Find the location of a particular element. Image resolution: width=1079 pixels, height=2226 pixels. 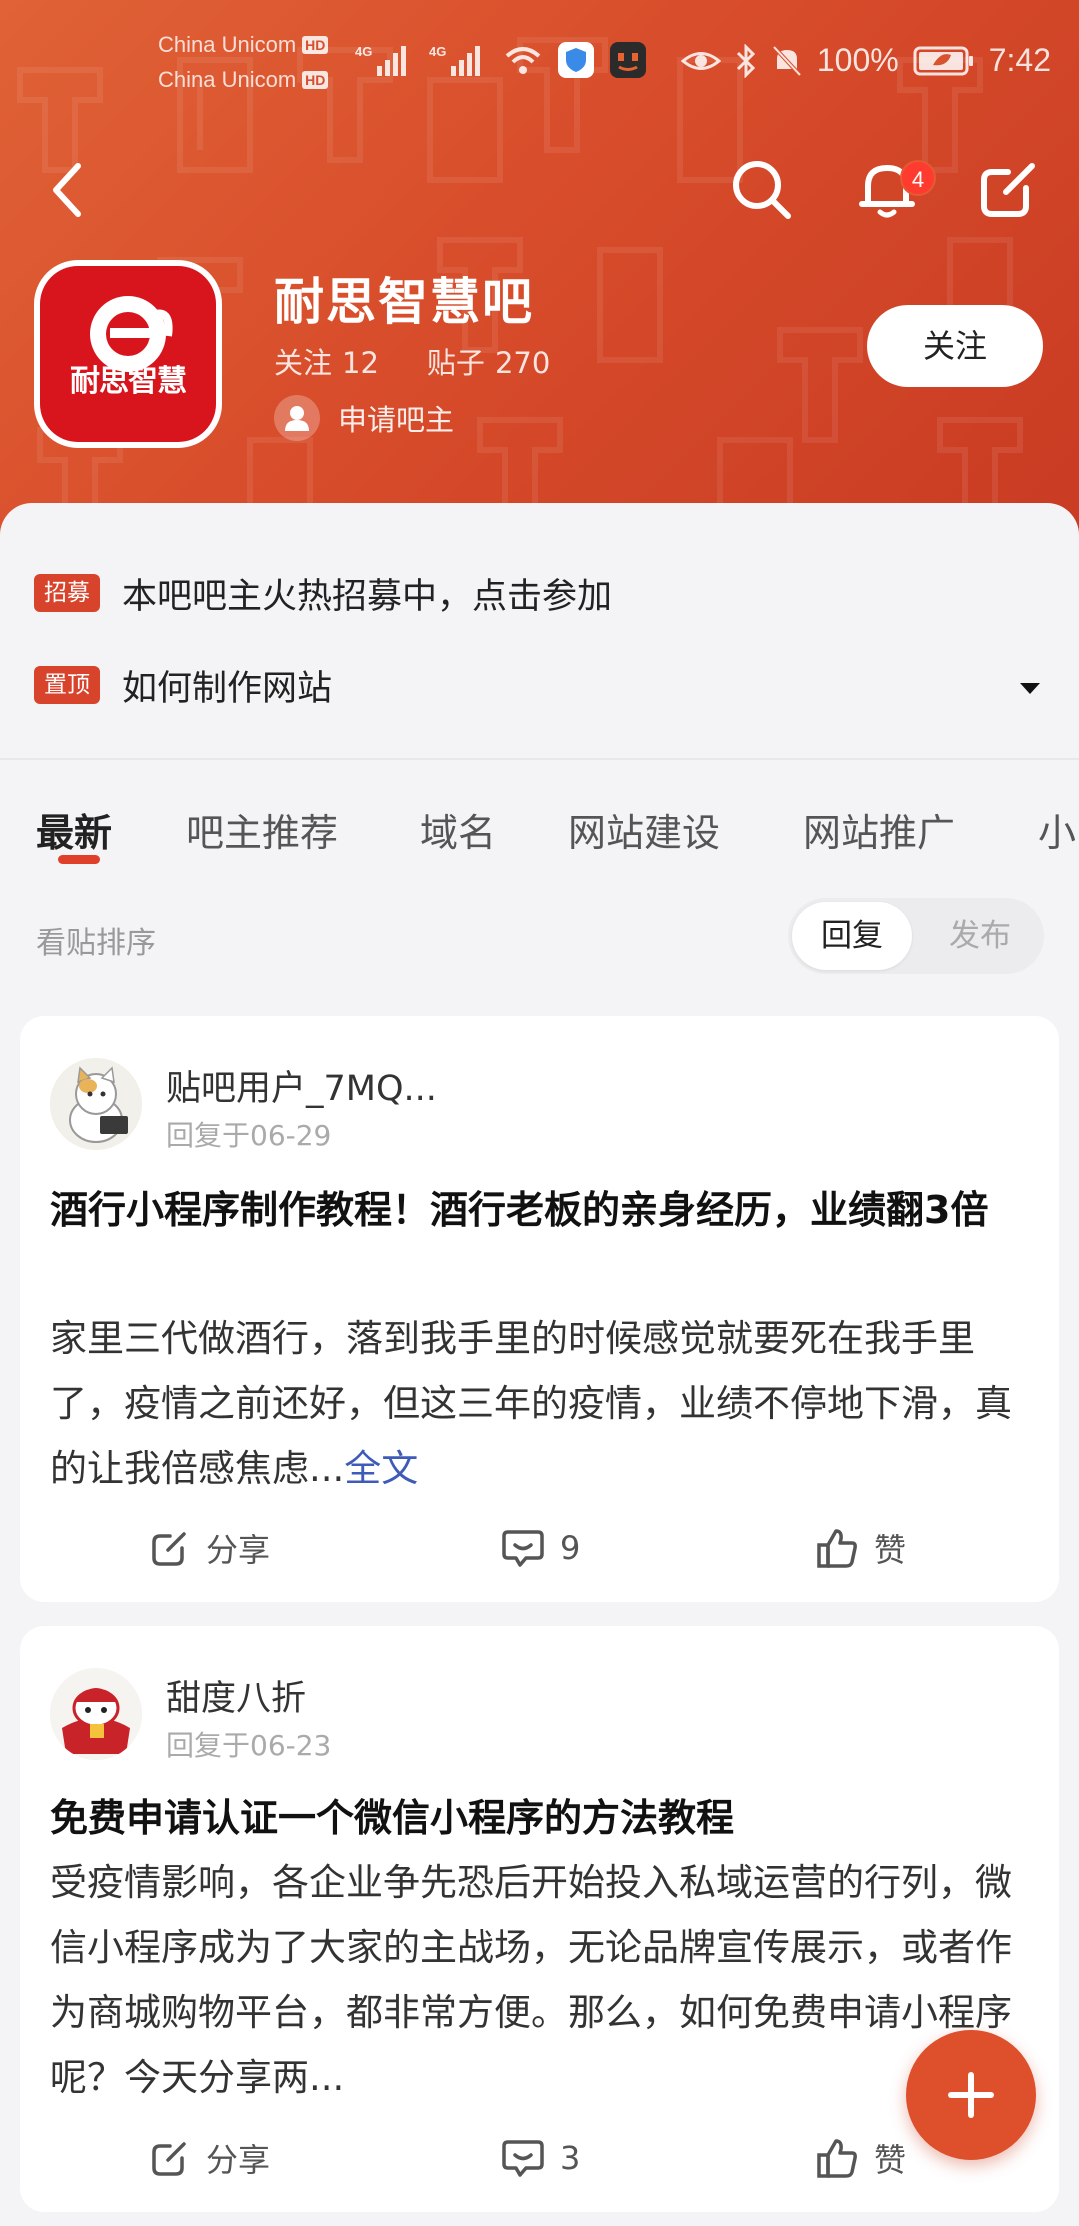

divider is located at coordinates (539, 759).